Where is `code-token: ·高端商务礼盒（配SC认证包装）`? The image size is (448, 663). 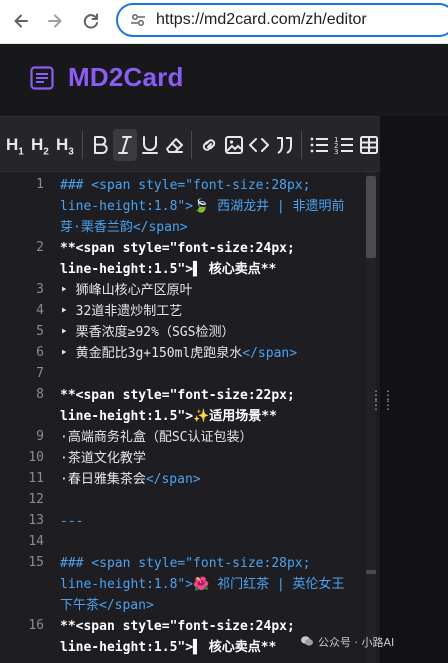 code-token: ·高端商务礼盒（配SC认证包装） is located at coordinates (156, 437).